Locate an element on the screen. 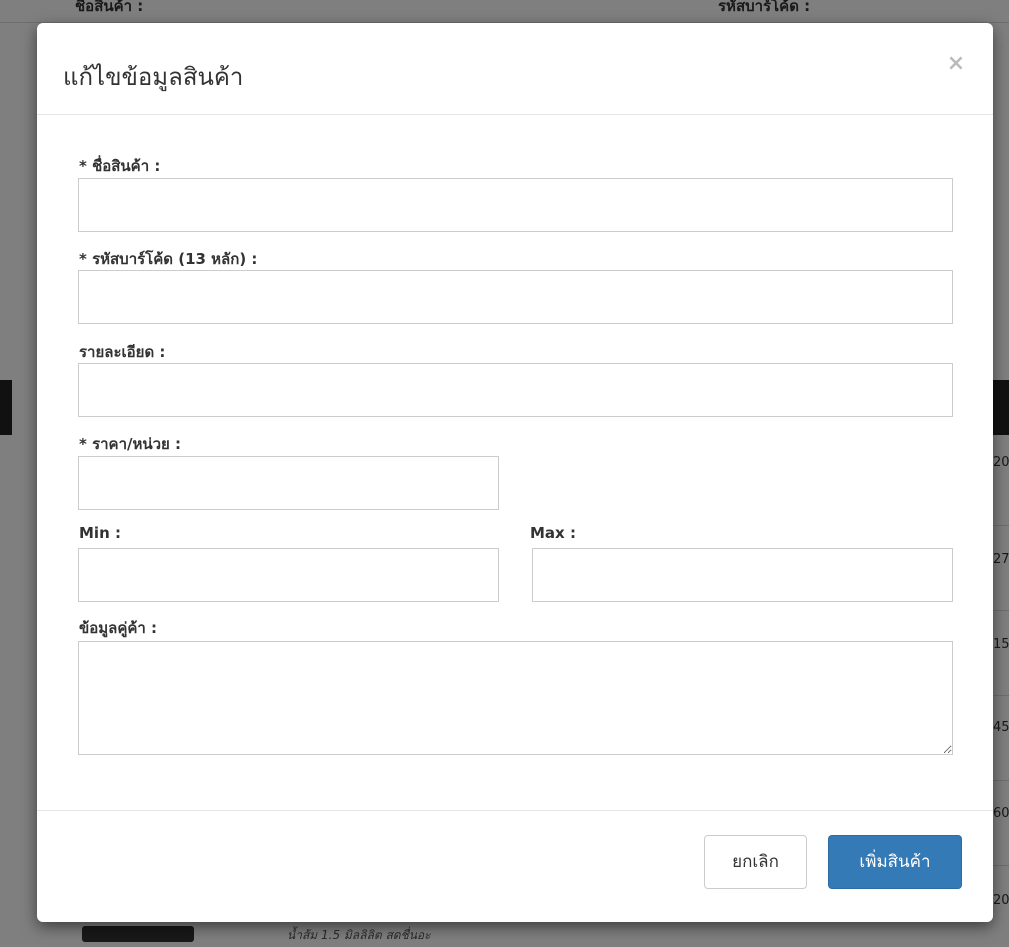 The height and width of the screenshot is (947, 1009). supplier-label: ข้อมูลคู่ค้า : is located at coordinates (118, 628).